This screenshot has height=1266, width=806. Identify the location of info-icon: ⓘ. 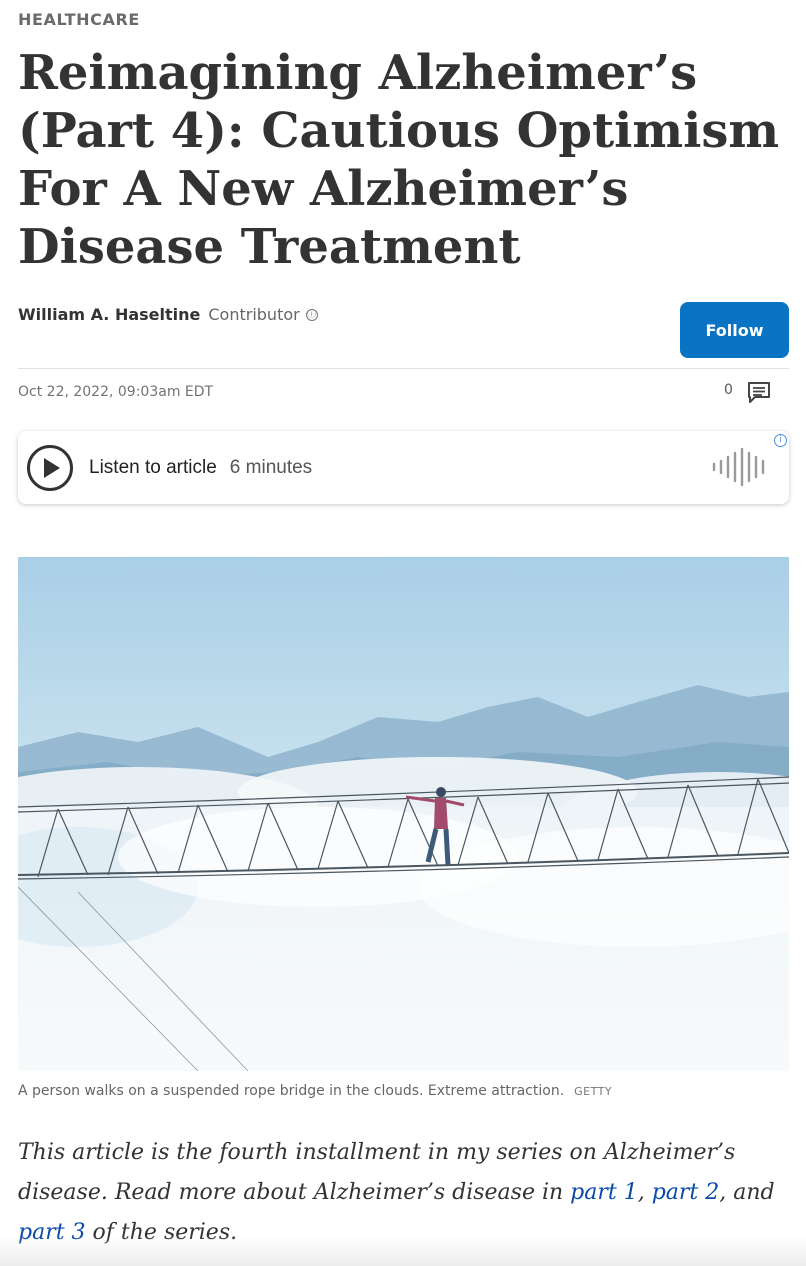
(311, 314).